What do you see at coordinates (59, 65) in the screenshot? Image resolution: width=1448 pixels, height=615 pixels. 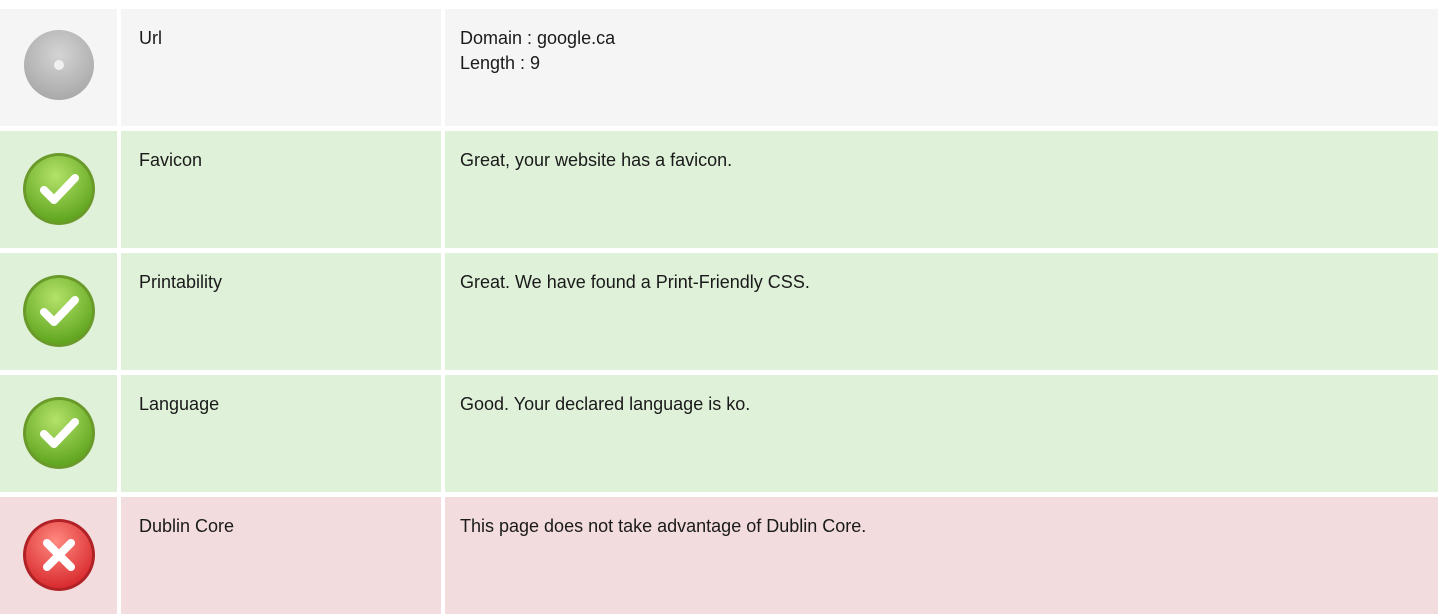 I see `neutral-disc-icon` at bounding box center [59, 65].